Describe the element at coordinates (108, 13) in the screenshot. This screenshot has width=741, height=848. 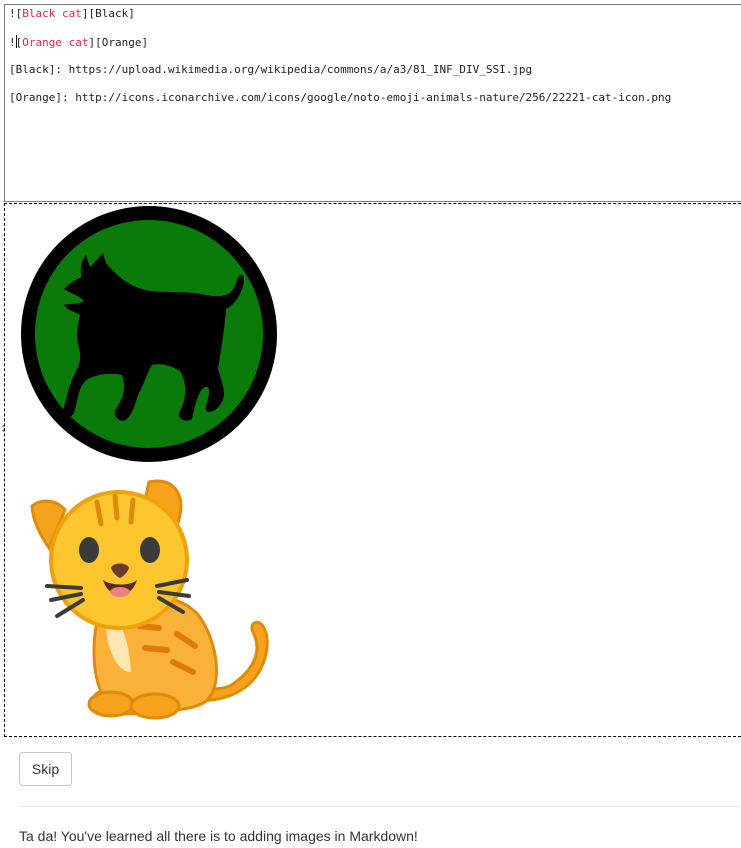
I see `code-token: ][Black]` at that location.